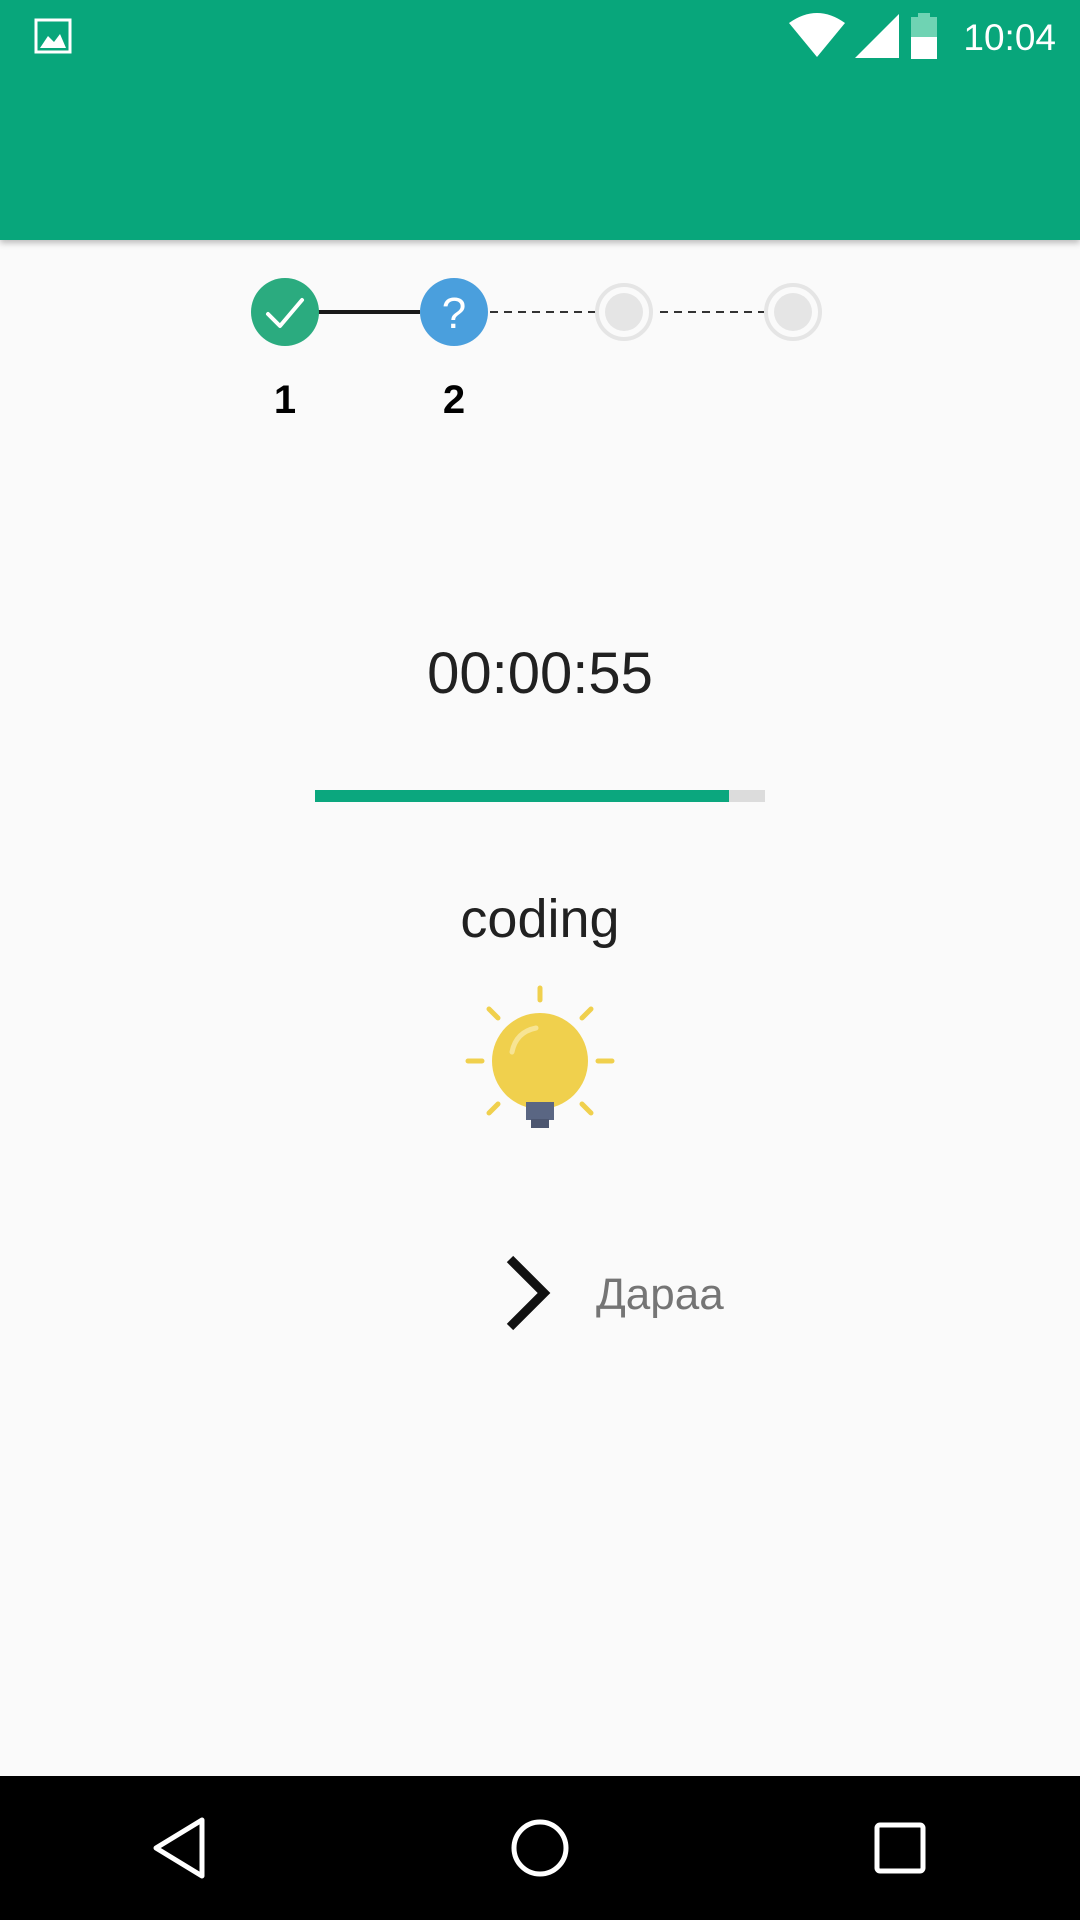 The height and width of the screenshot is (1920, 1080). I want to click on timer-progress-bar, so click(540, 796).